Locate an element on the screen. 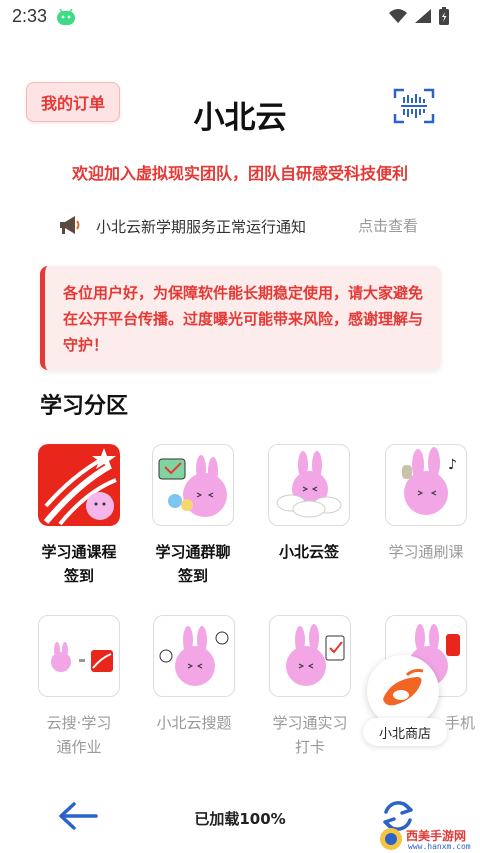 This screenshot has width=480, height=853. battery-icon is located at coordinates (444, 16).